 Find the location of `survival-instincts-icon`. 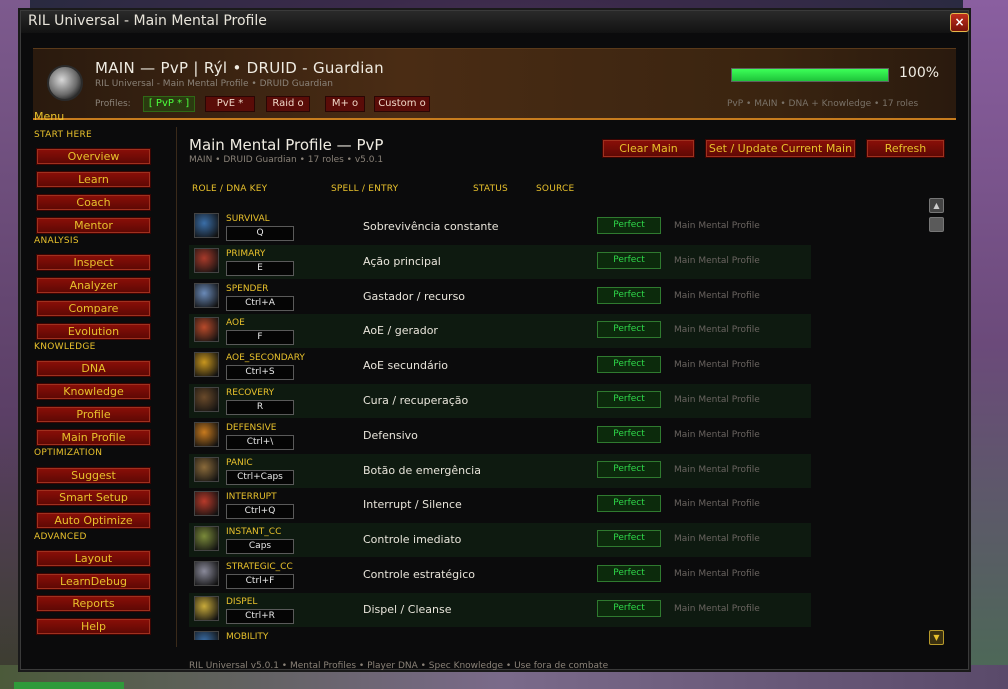

survival-instincts-icon is located at coordinates (206, 469).